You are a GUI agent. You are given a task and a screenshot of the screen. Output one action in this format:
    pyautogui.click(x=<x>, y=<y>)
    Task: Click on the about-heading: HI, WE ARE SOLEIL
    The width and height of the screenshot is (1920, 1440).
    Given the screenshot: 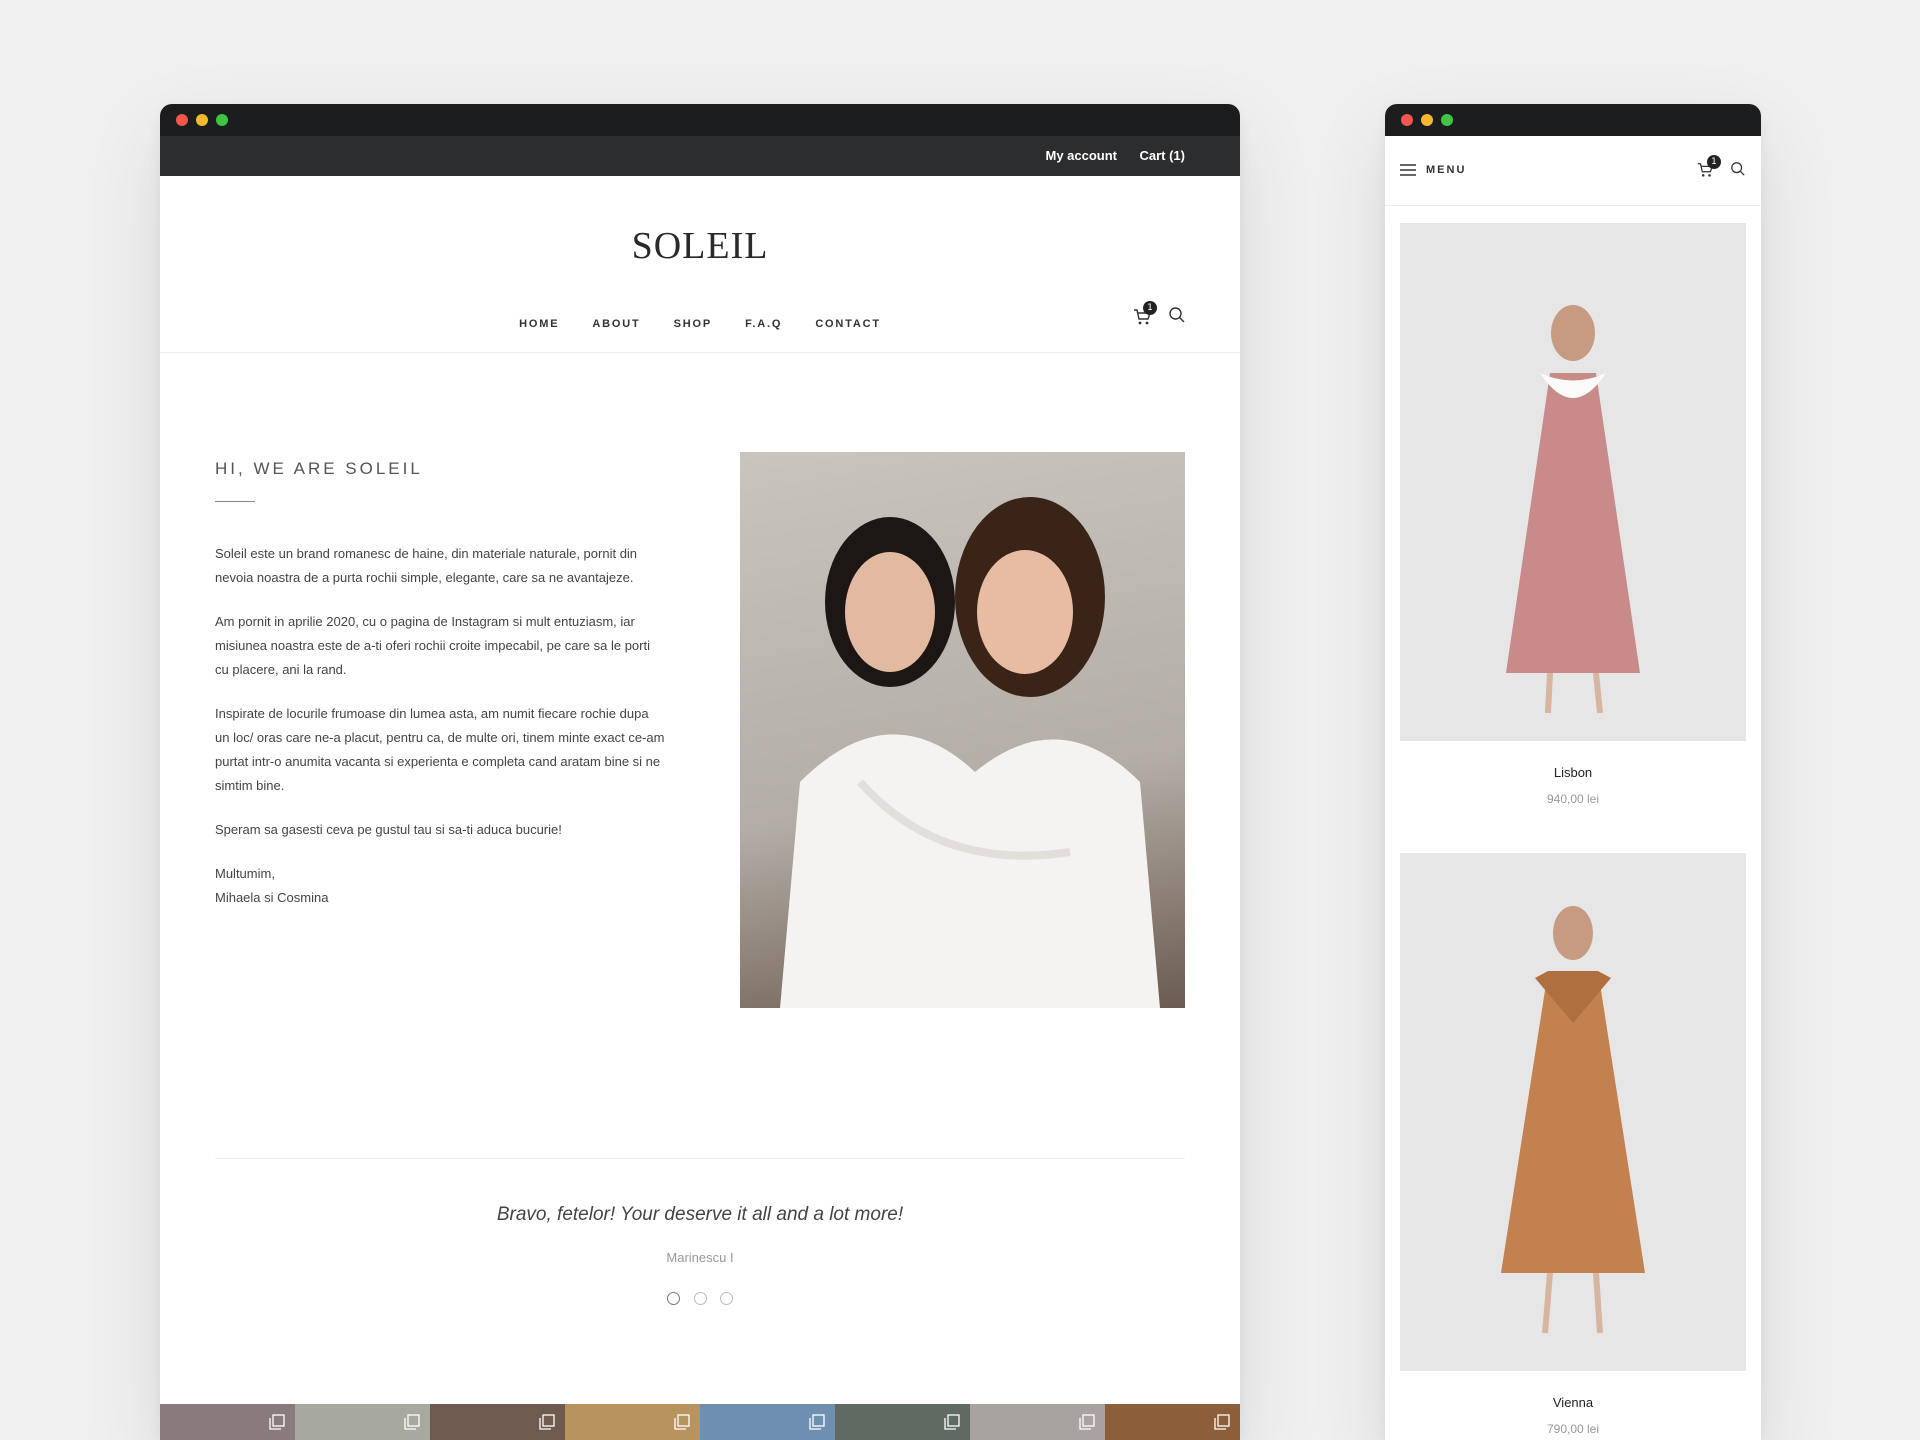 What is the action you would take?
    pyautogui.click(x=319, y=468)
    